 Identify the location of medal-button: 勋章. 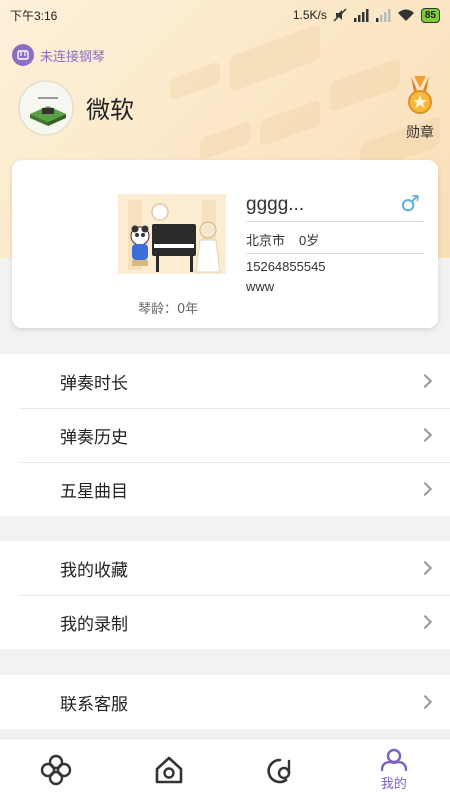
(420, 109).